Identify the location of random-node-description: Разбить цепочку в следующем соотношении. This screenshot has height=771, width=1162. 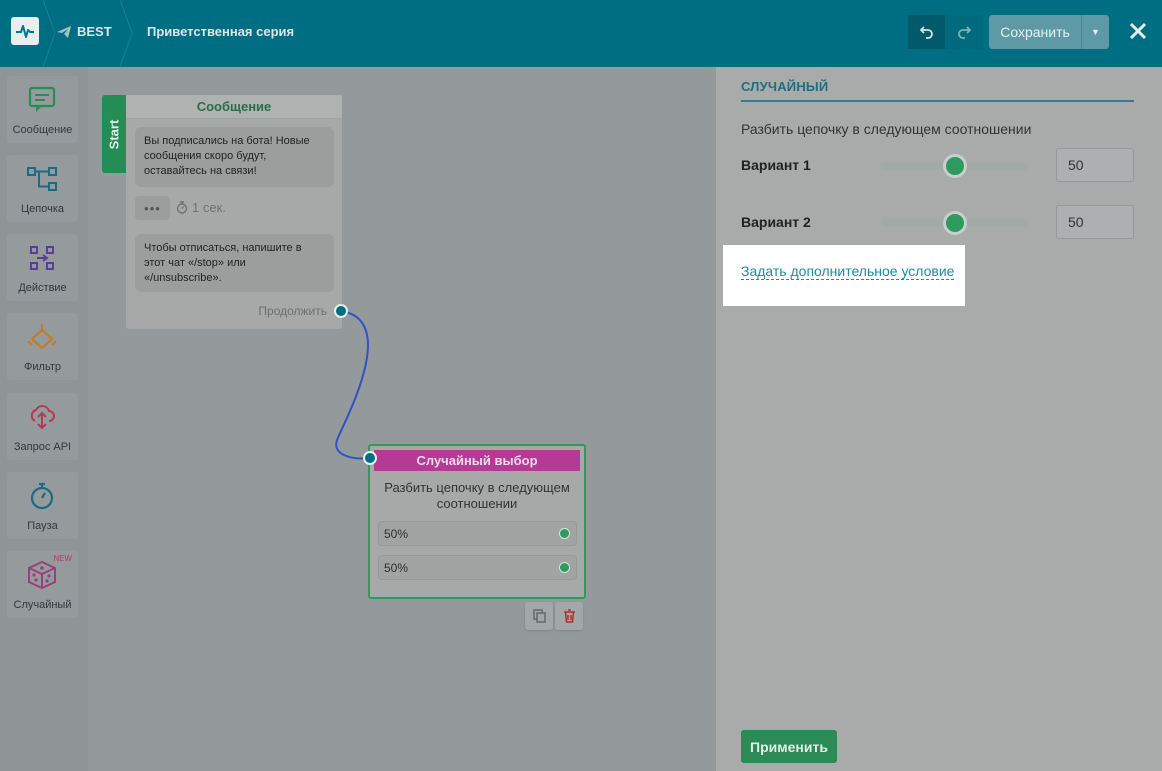
(477, 495).